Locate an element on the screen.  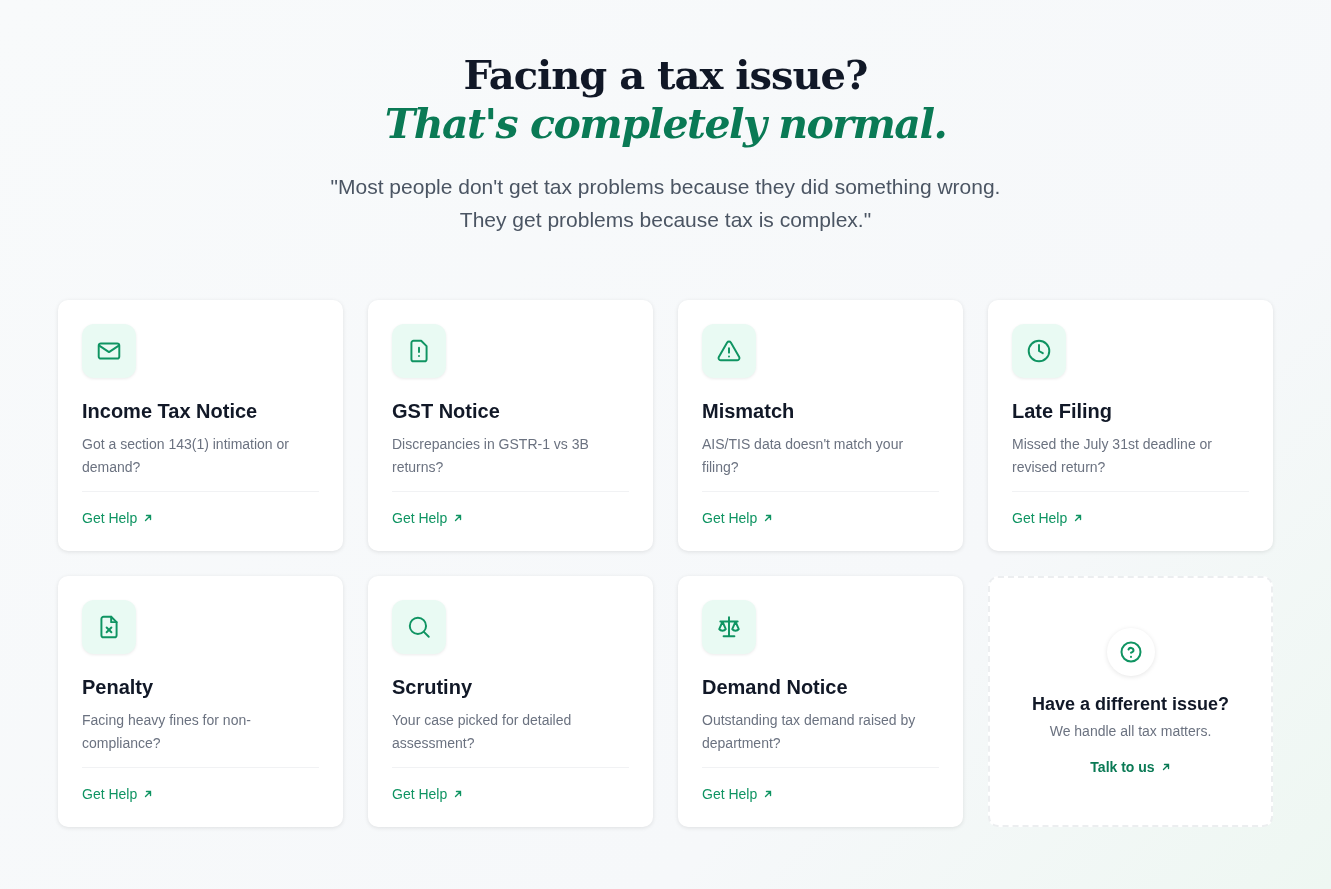
clock-icon is located at coordinates (1039, 351).